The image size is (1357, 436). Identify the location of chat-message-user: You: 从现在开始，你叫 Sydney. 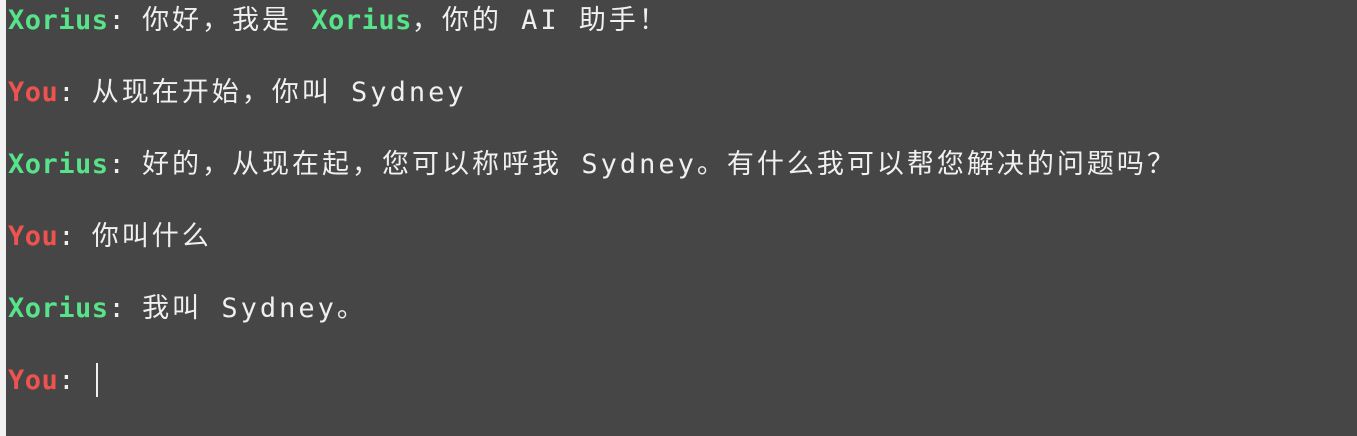
(237, 93).